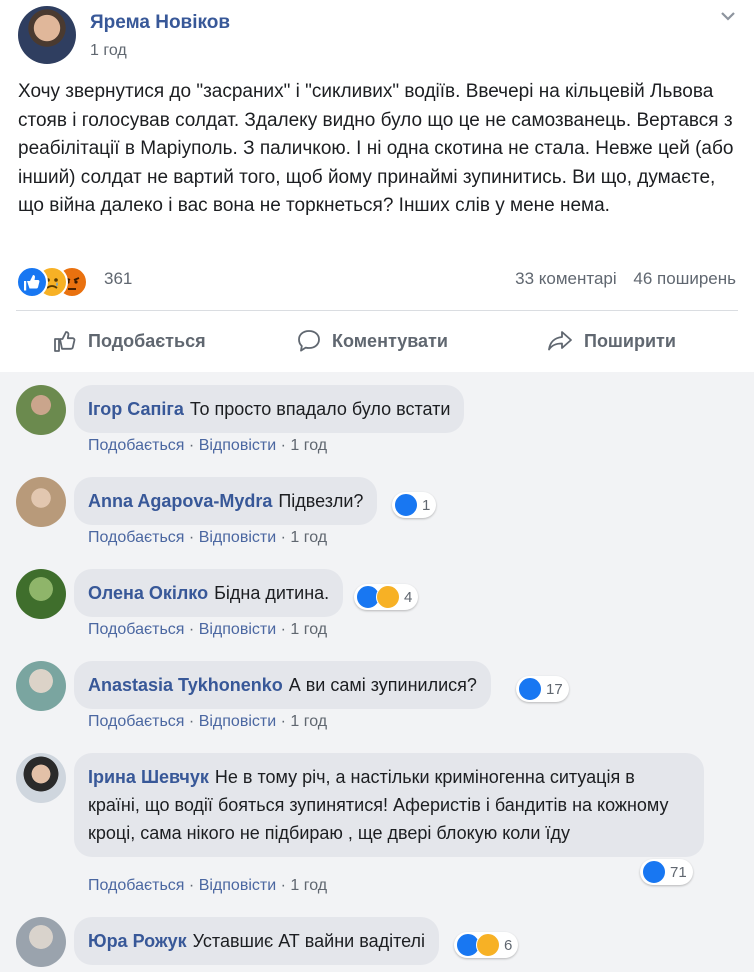  I want to click on comment-reaction-count: 1, so click(426, 505).